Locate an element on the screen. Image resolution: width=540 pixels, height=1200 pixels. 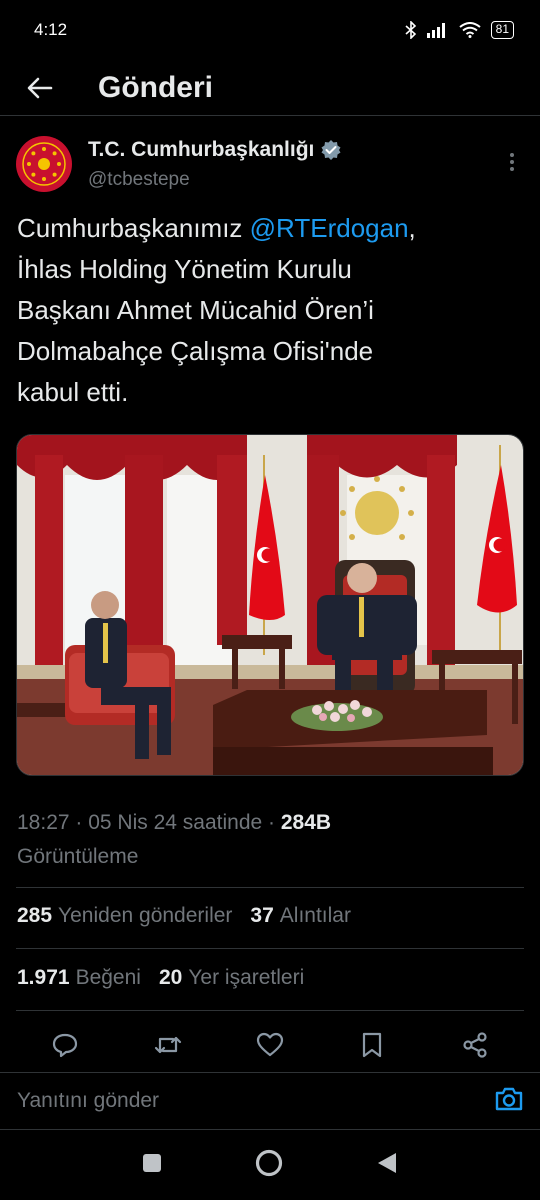
square-icon is located at coordinates (152, 1162).